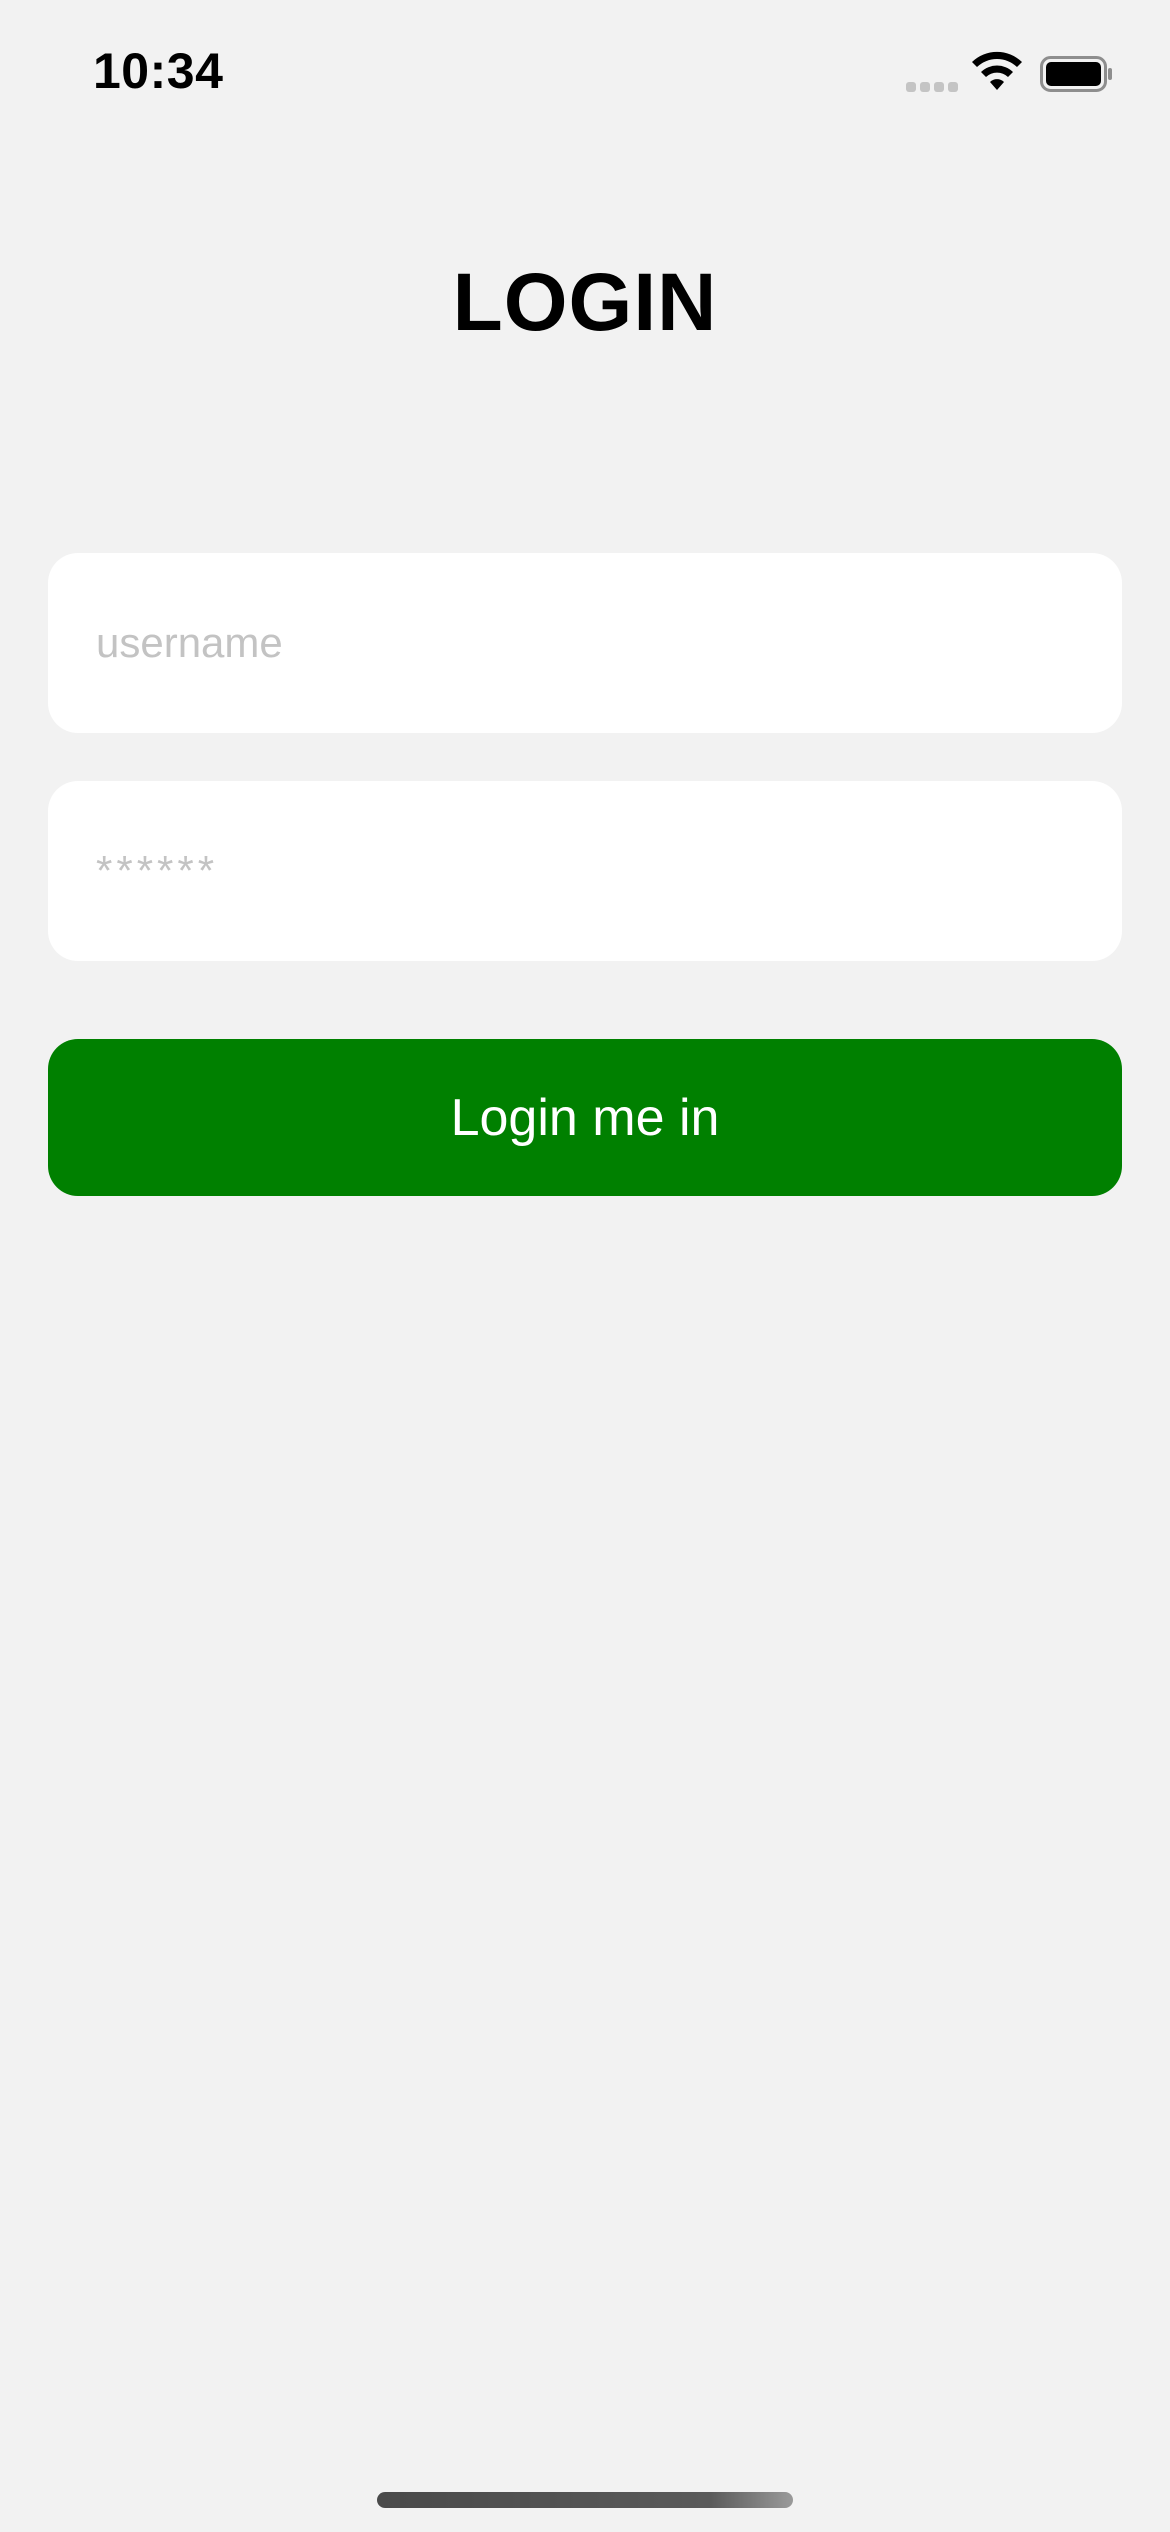  I want to click on wifi-icon, so click(997, 70).